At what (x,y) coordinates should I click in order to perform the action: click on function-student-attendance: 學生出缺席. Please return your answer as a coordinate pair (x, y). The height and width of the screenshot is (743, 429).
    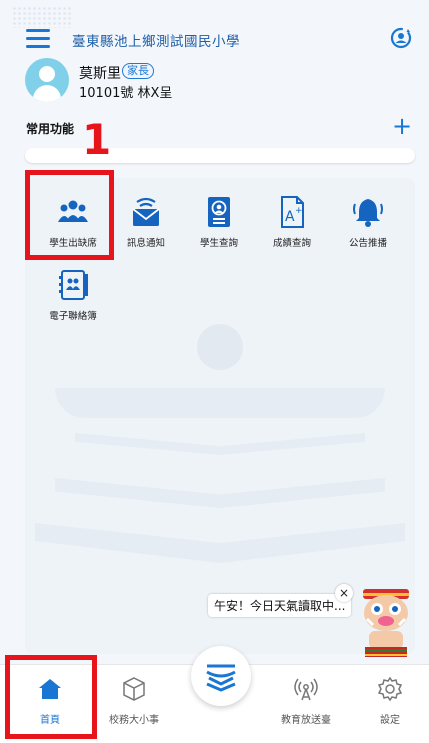
    Looking at the image, I should click on (73, 222).